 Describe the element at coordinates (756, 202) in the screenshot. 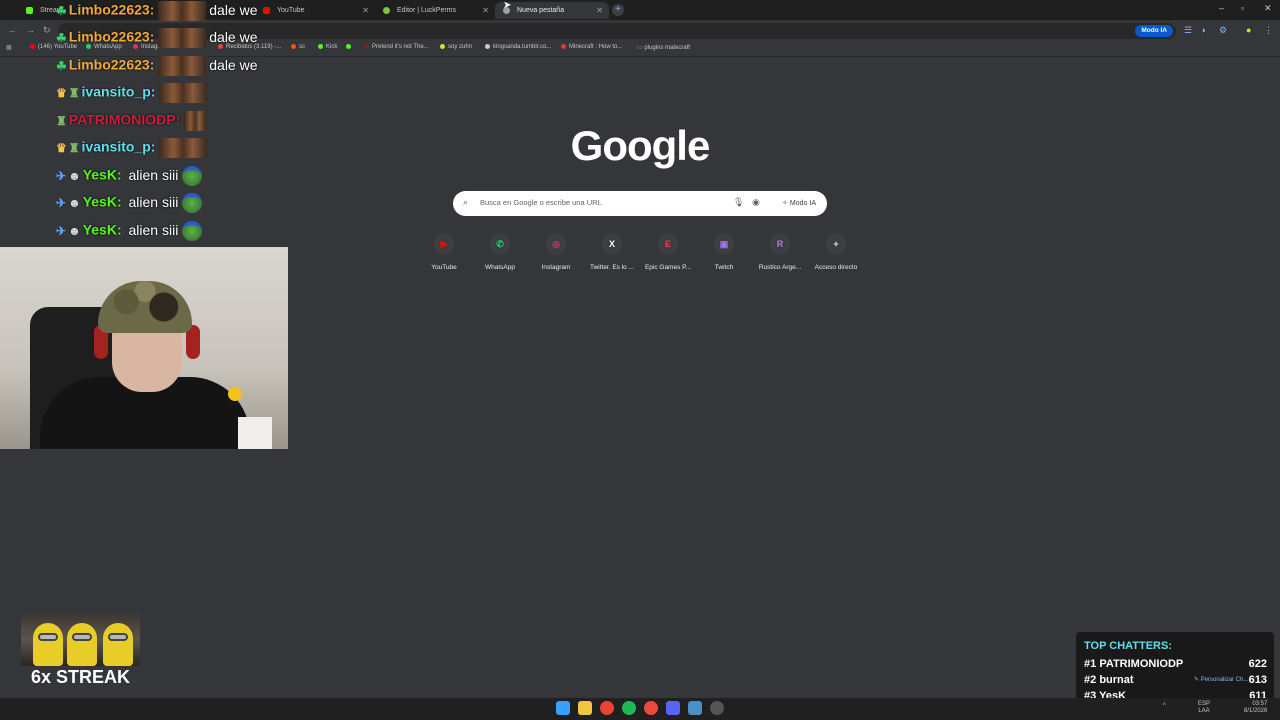

I see `lens-camera-icon: ◉` at that location.